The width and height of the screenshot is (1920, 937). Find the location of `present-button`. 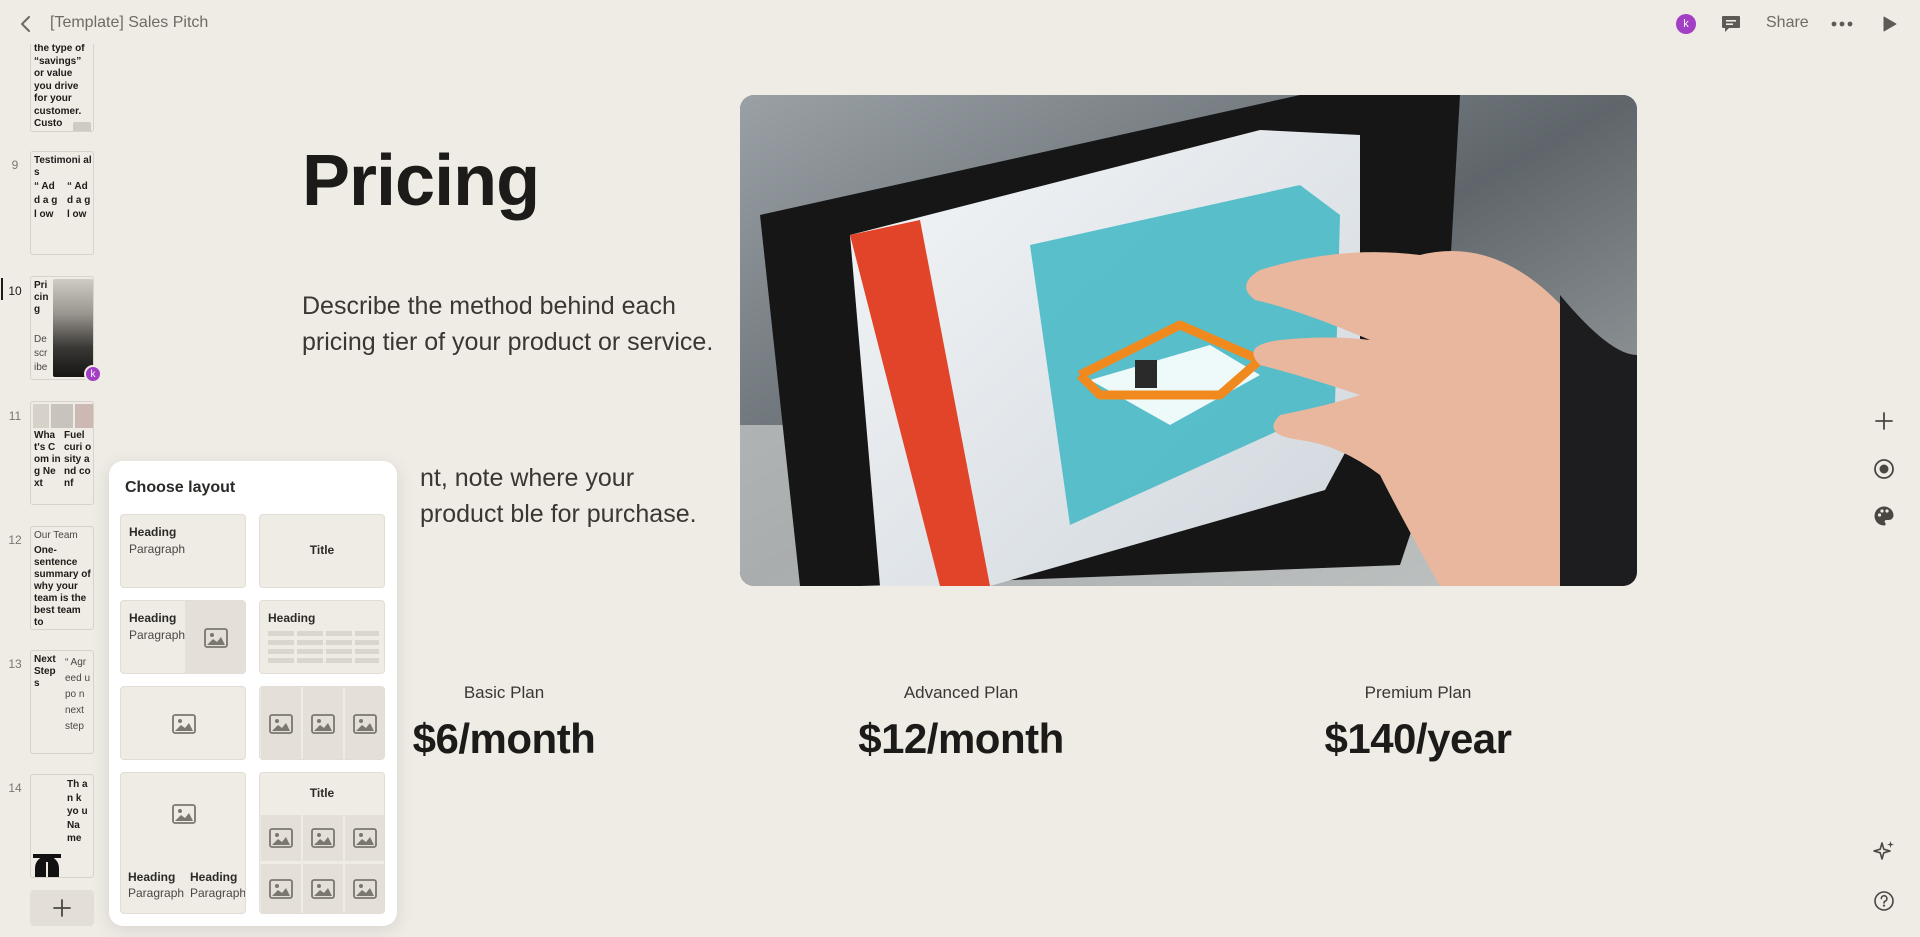

present-button is located at coordinates (1890, 24).